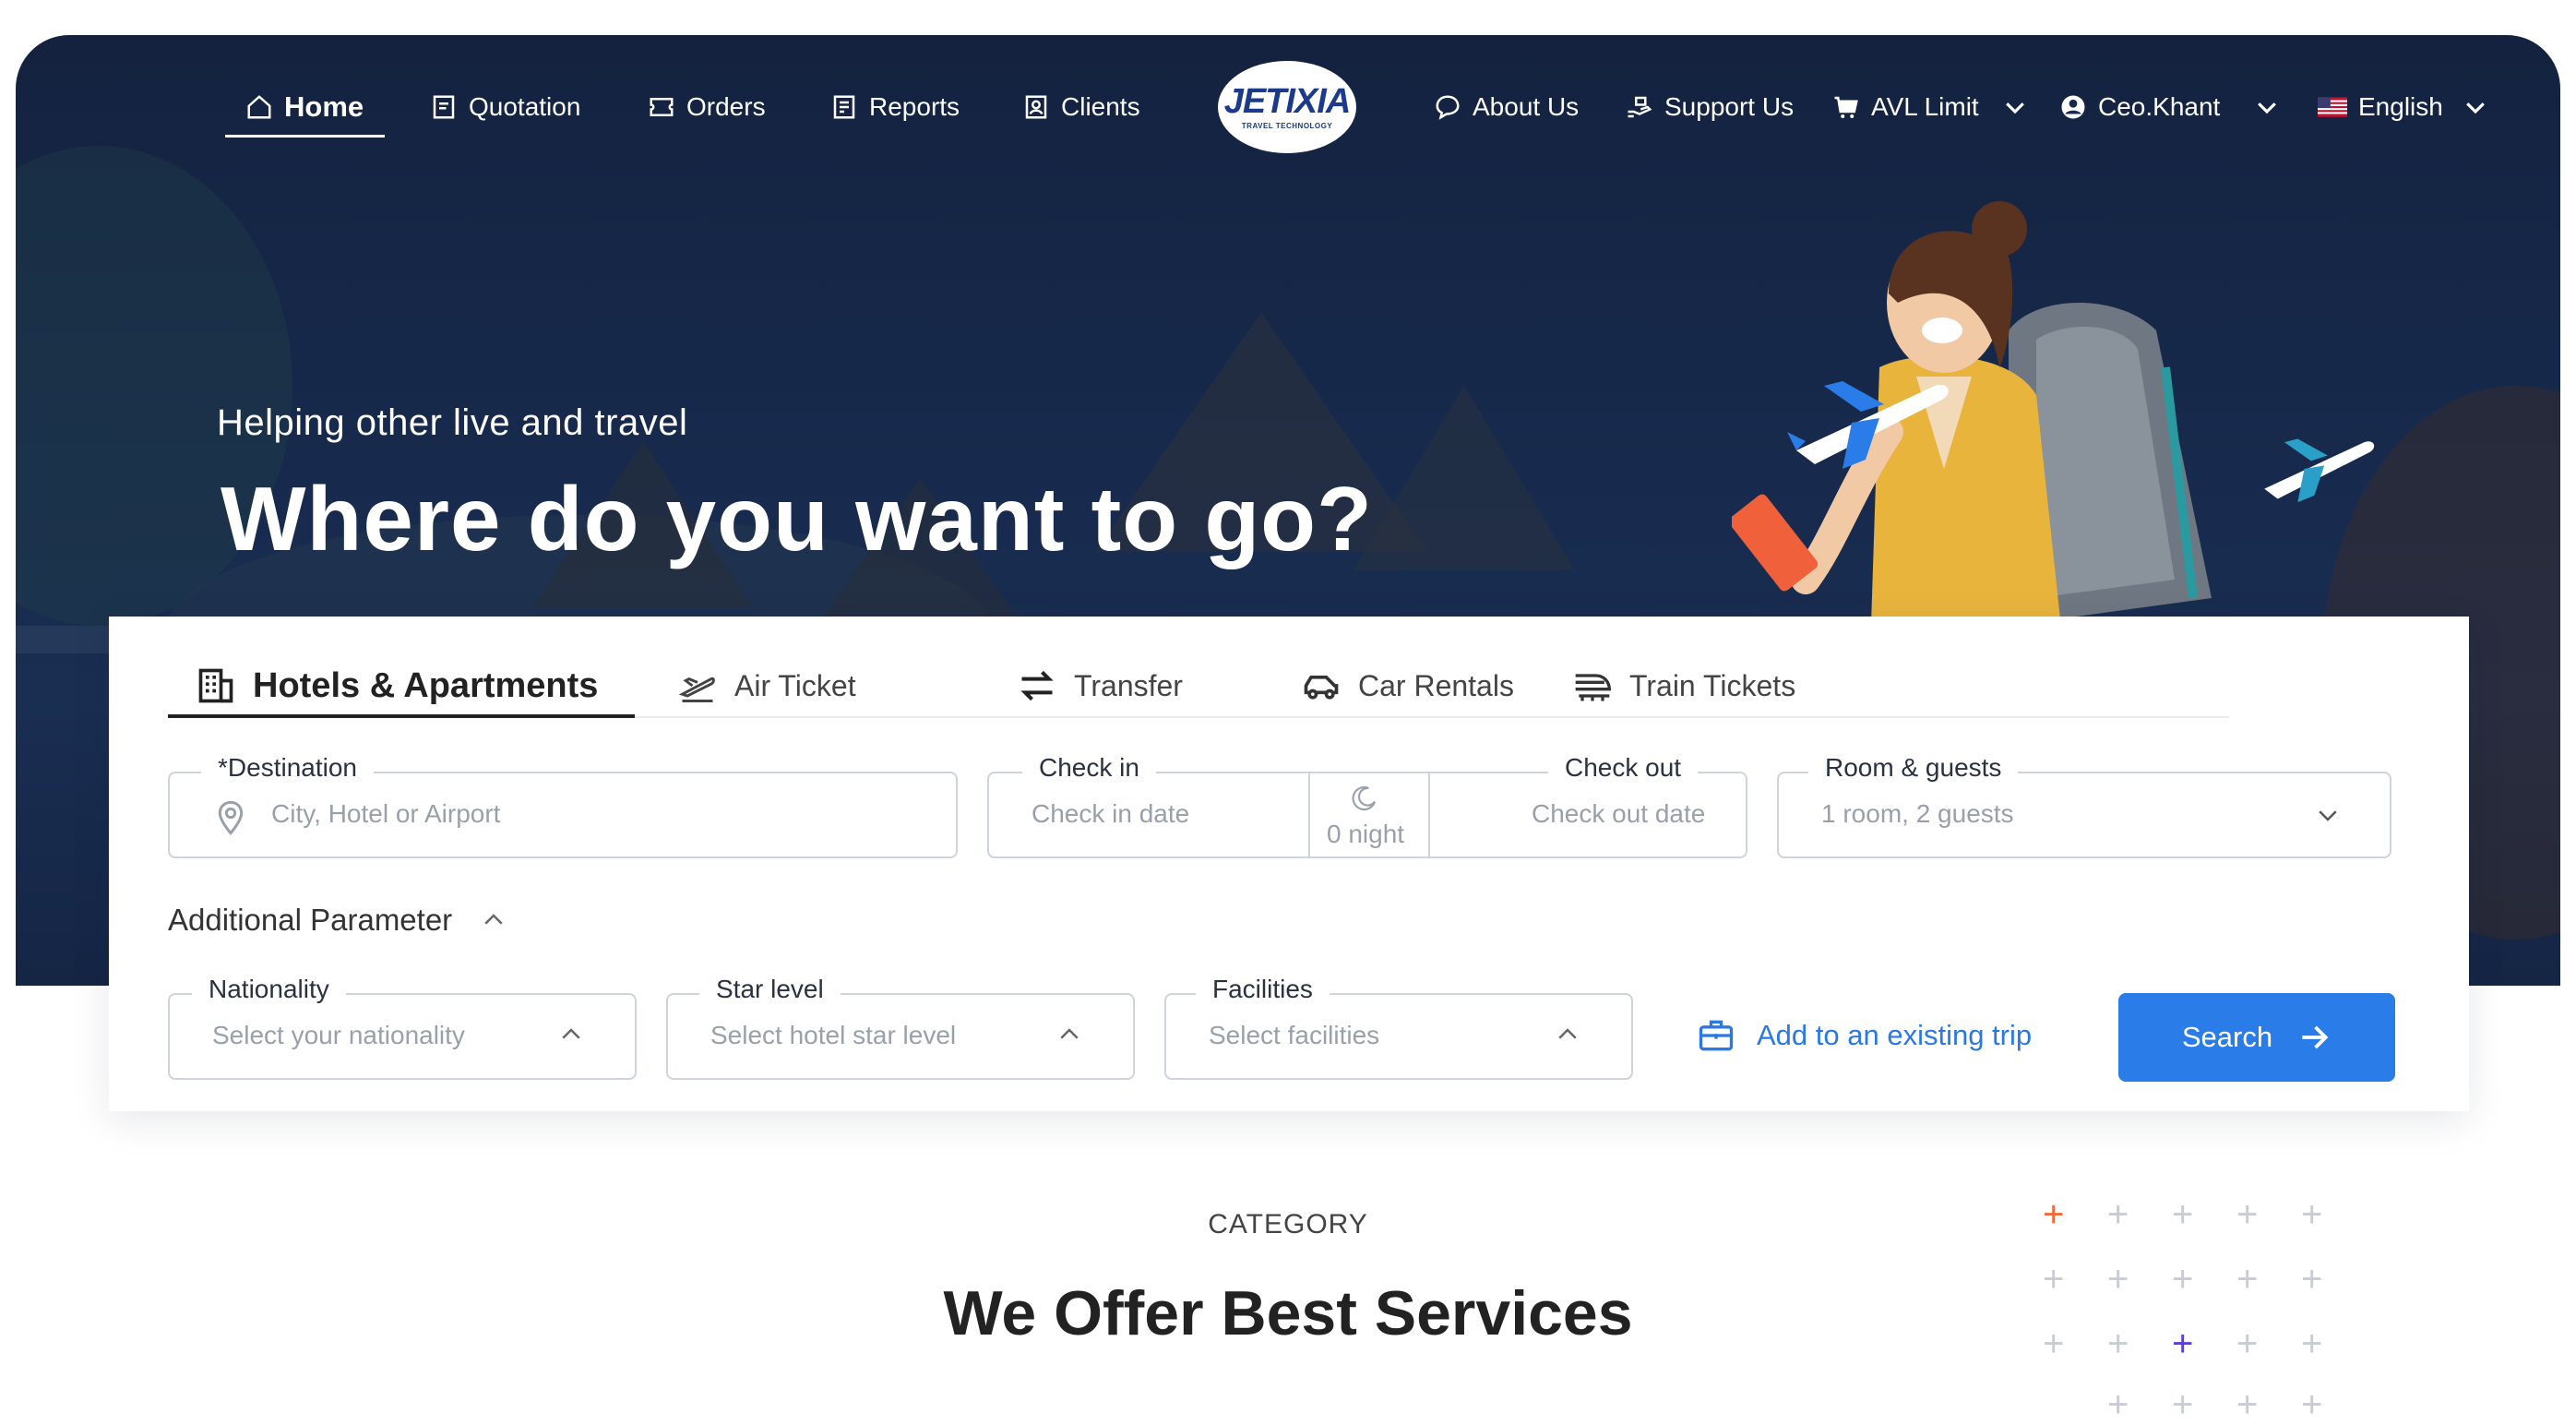 The image size is (2576, 1425). I want to click on jetixia-logo: JETIXIA TRAVEL TECHNOLOGY, so click(1287, 107).